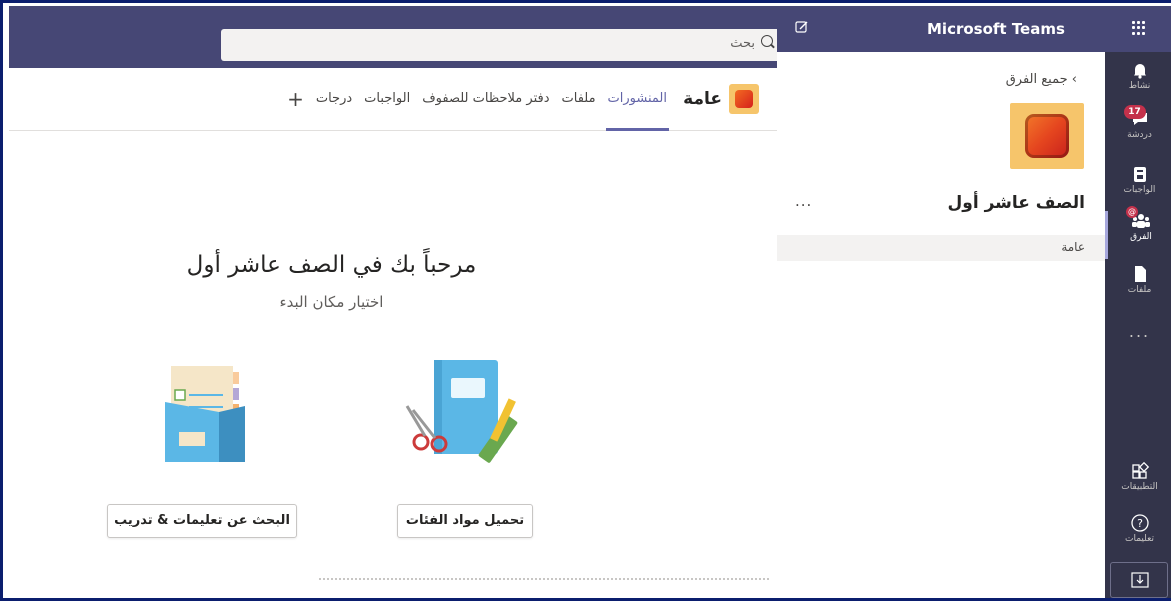  What do you see at coordinates (1139, 71) in the screenshot?
I see `bell-icon` at bounding box center [1139, 71].